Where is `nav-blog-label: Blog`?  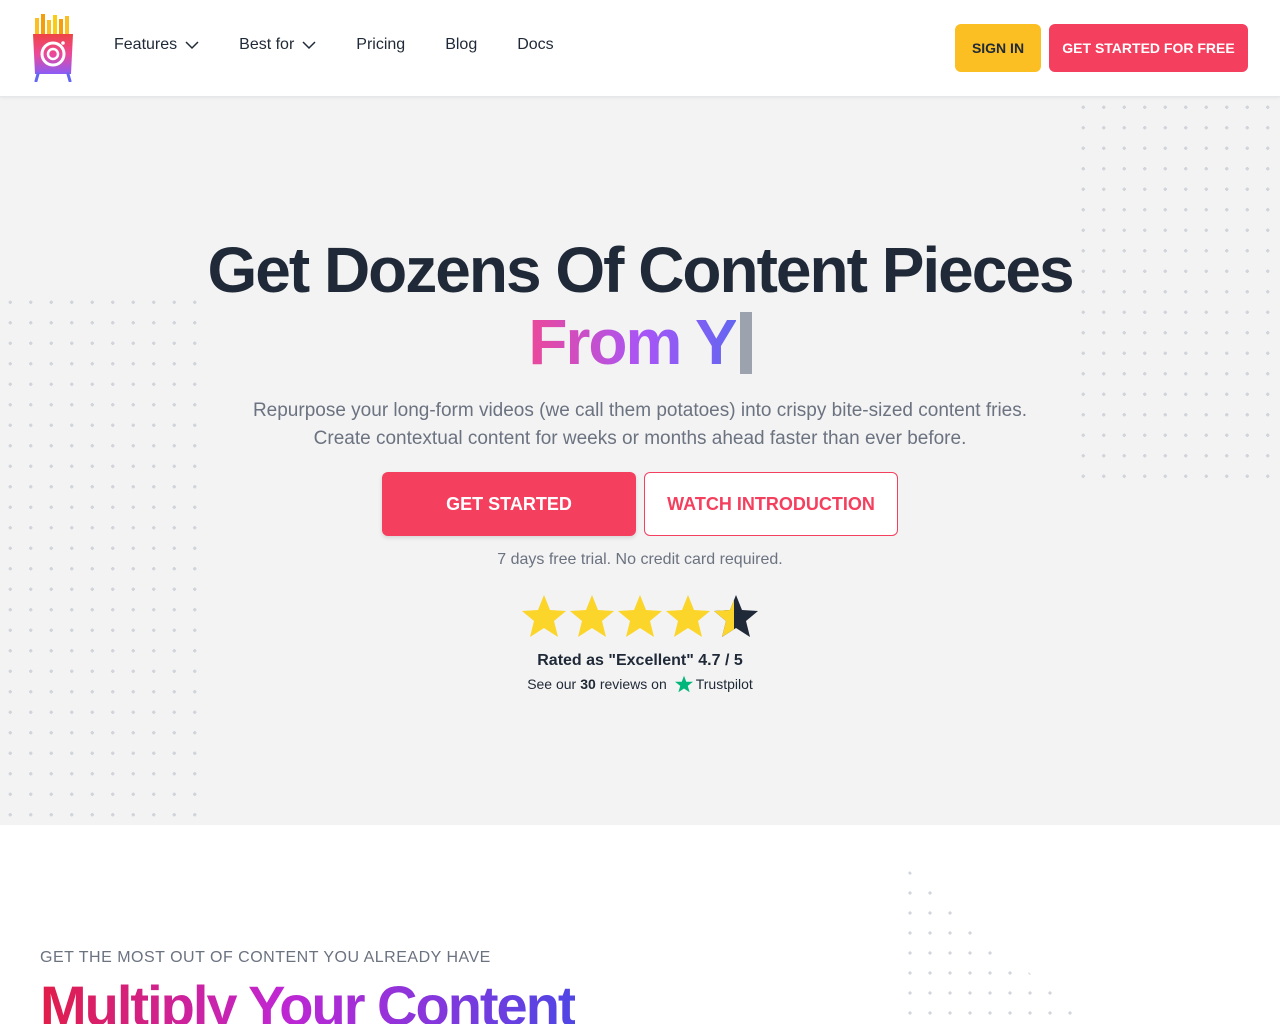
nav-blog-label: Blog is located at coordinates (461, 44).